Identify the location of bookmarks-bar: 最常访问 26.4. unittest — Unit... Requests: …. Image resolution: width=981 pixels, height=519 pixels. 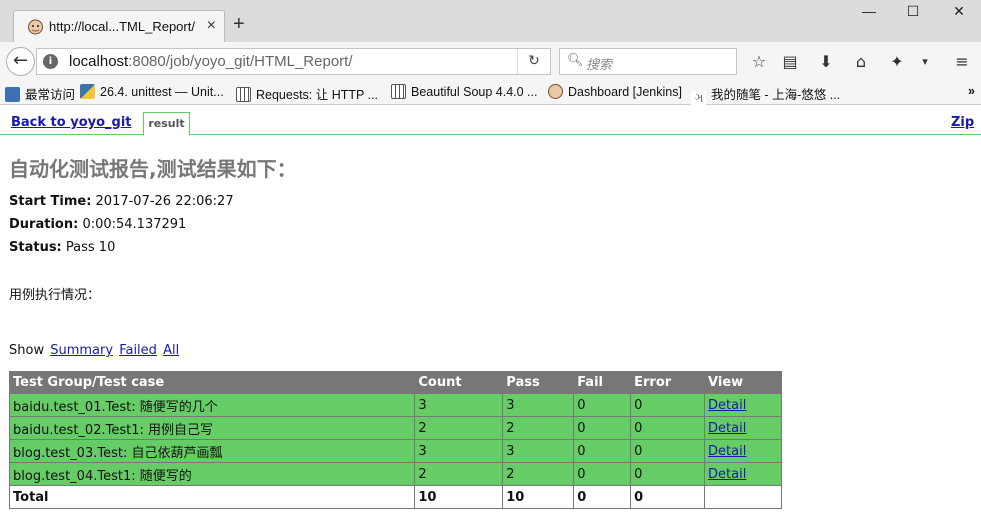
(490, 93).